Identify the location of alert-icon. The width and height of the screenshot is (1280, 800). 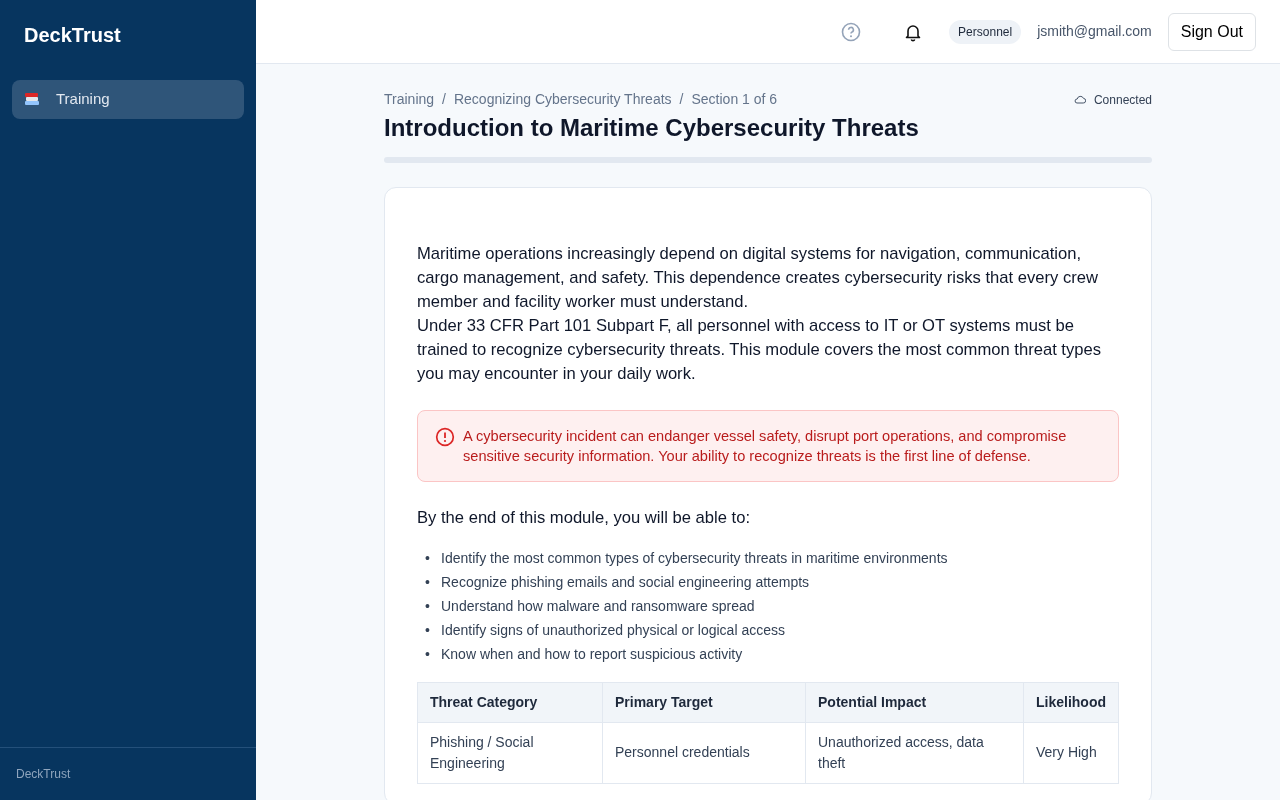
(445, 436).